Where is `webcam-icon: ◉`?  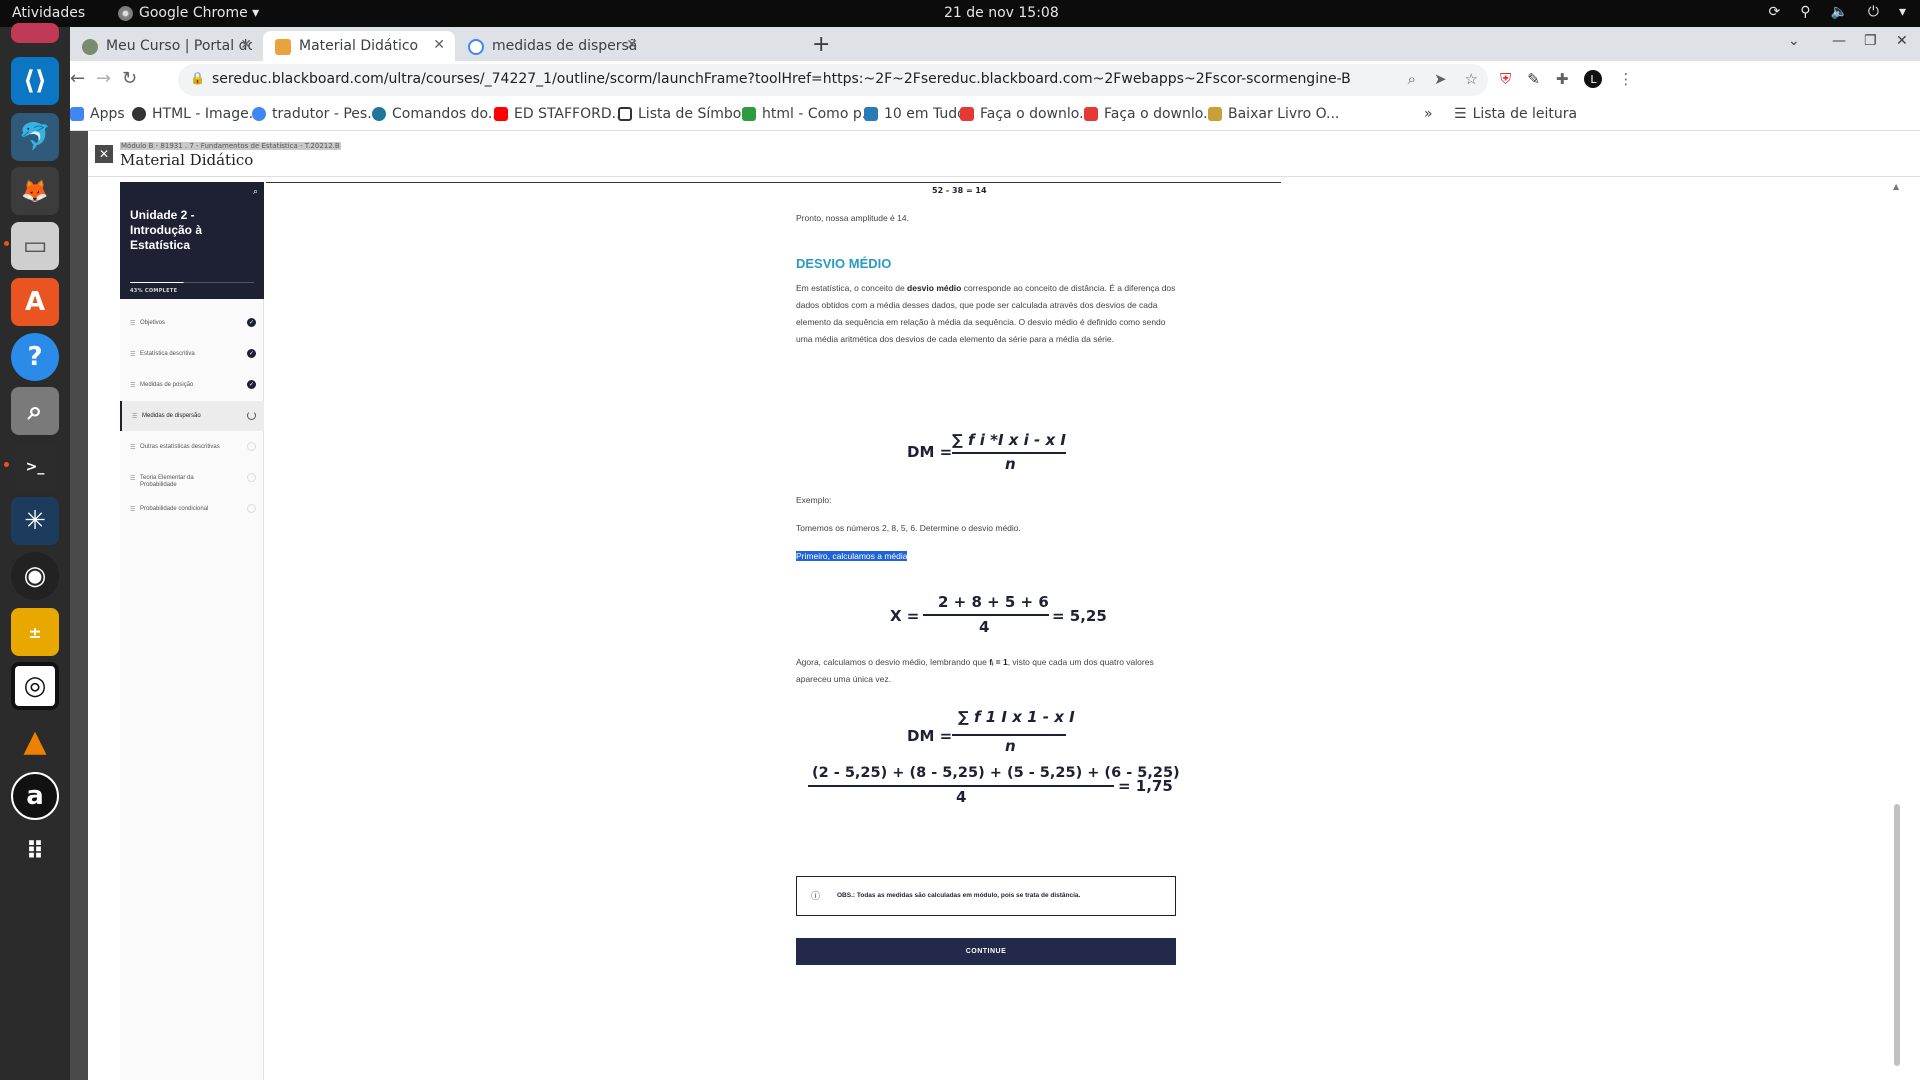 webcam-icon: ◉ is located at coordinates (35, 576).